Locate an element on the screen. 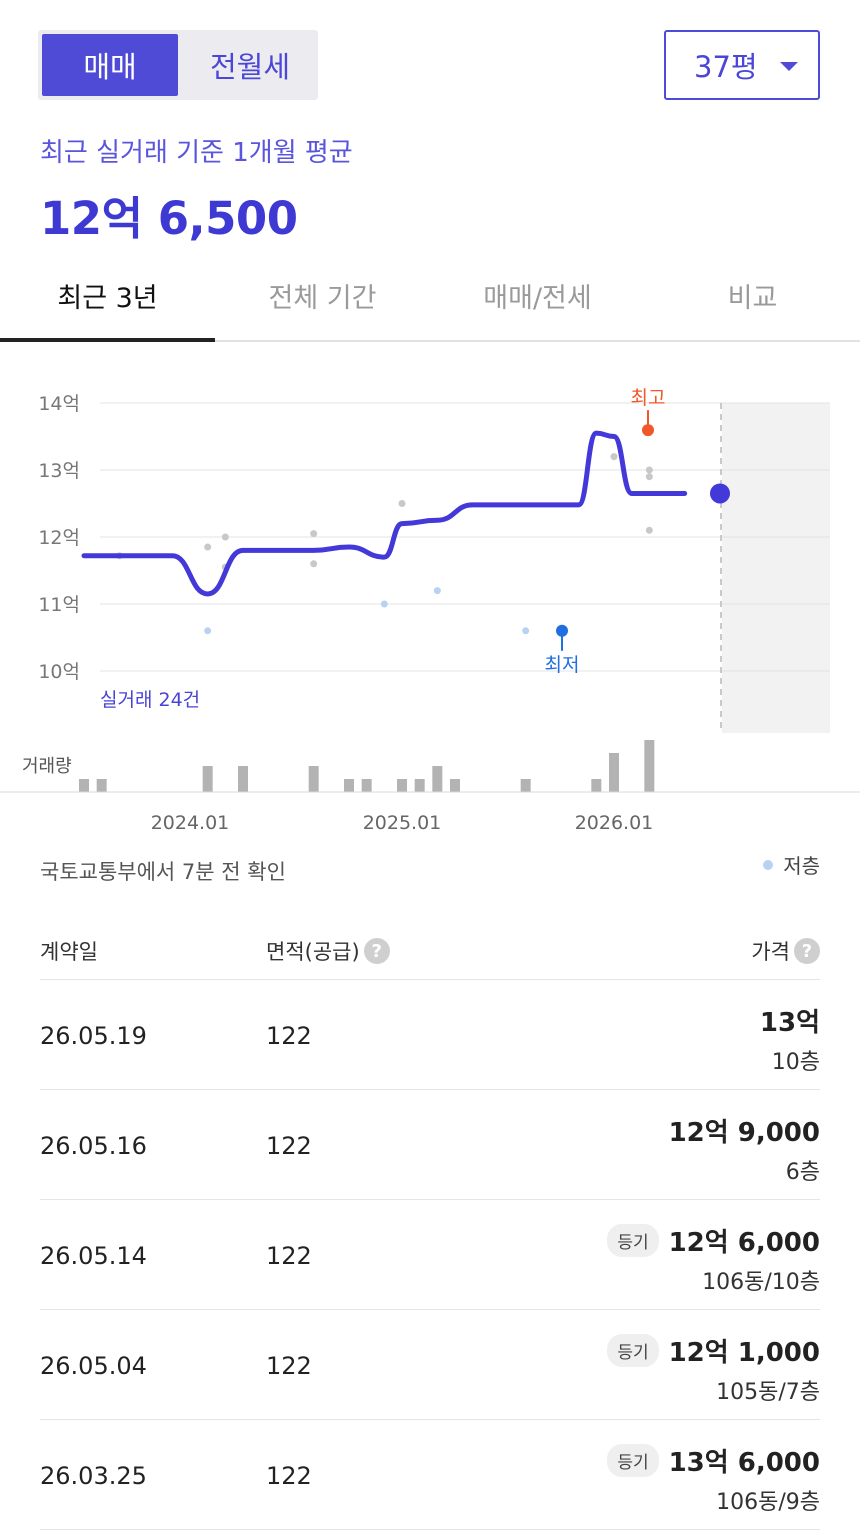  low-marker-dot is located at coordinates (562, 630).